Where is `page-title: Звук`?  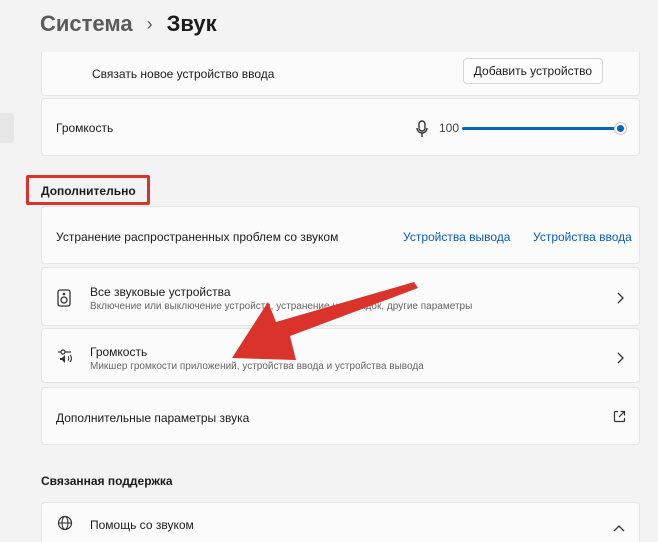 page-title: Звук is located at coordinates (191, 23).